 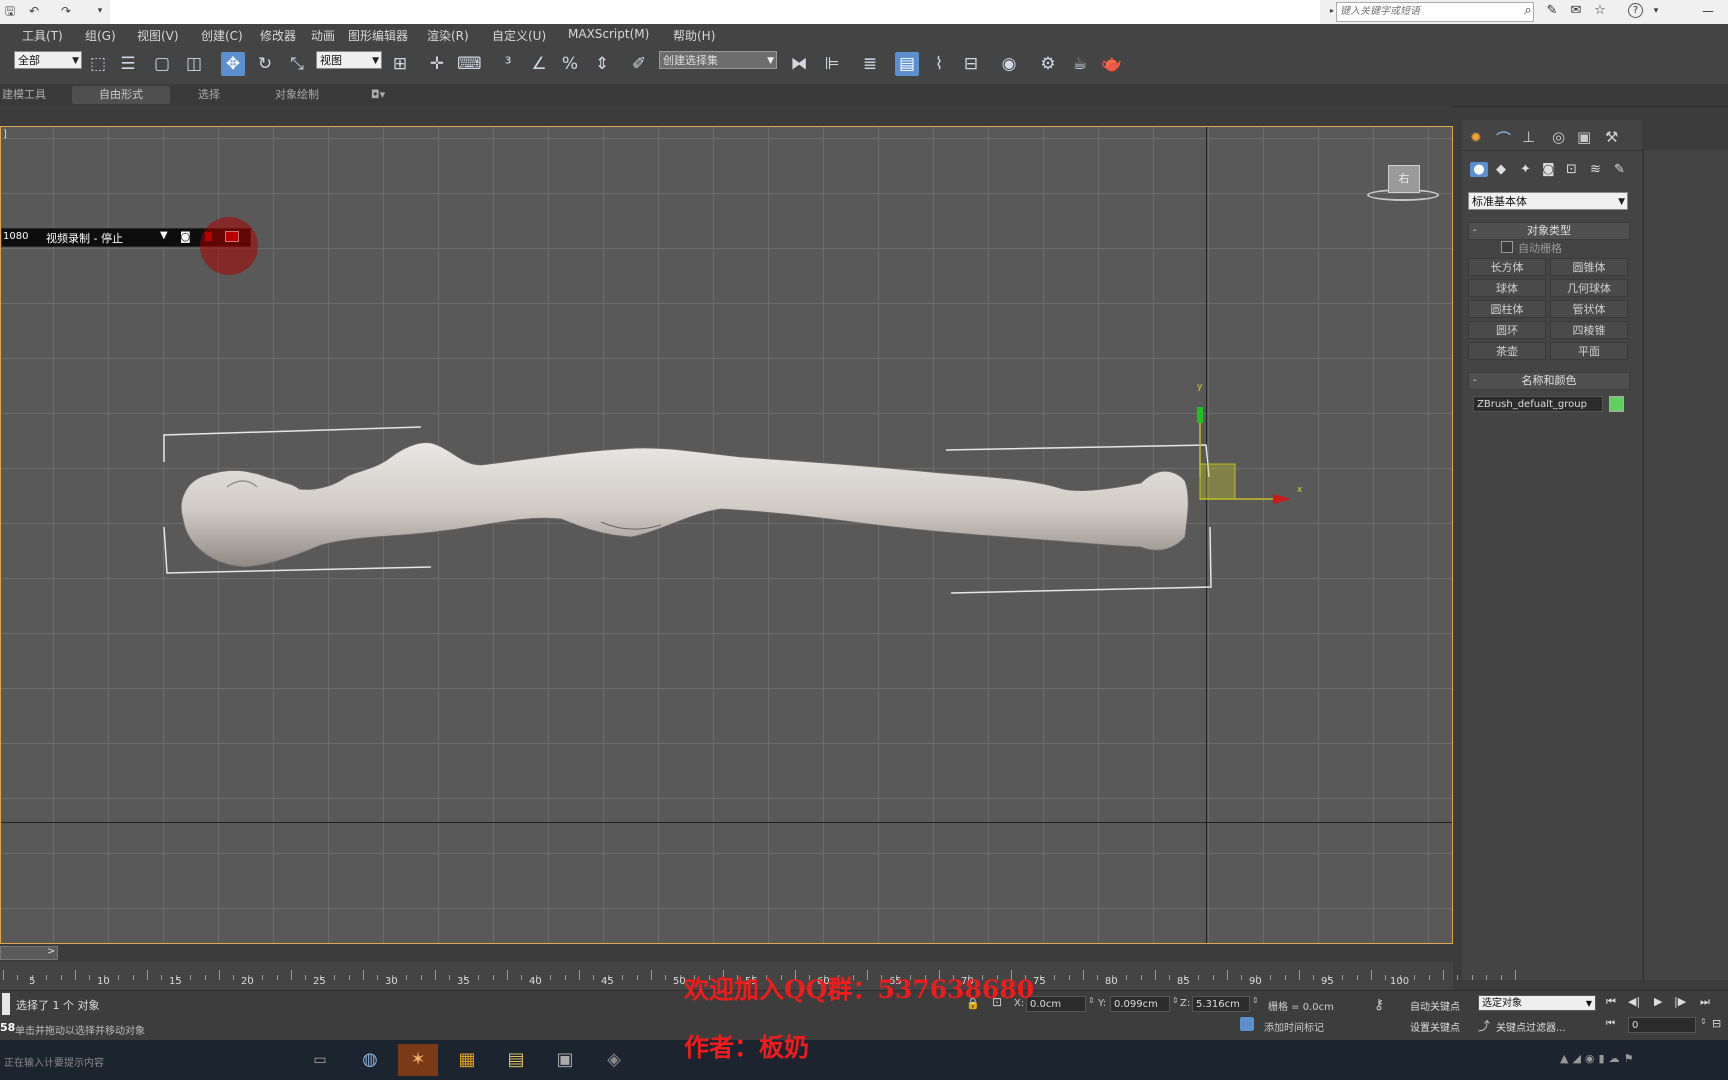 What do you see at coordinates (1552, 11) in the screenshot?
I see `tools-icon: ✎` at bounding box center [1552, 11].